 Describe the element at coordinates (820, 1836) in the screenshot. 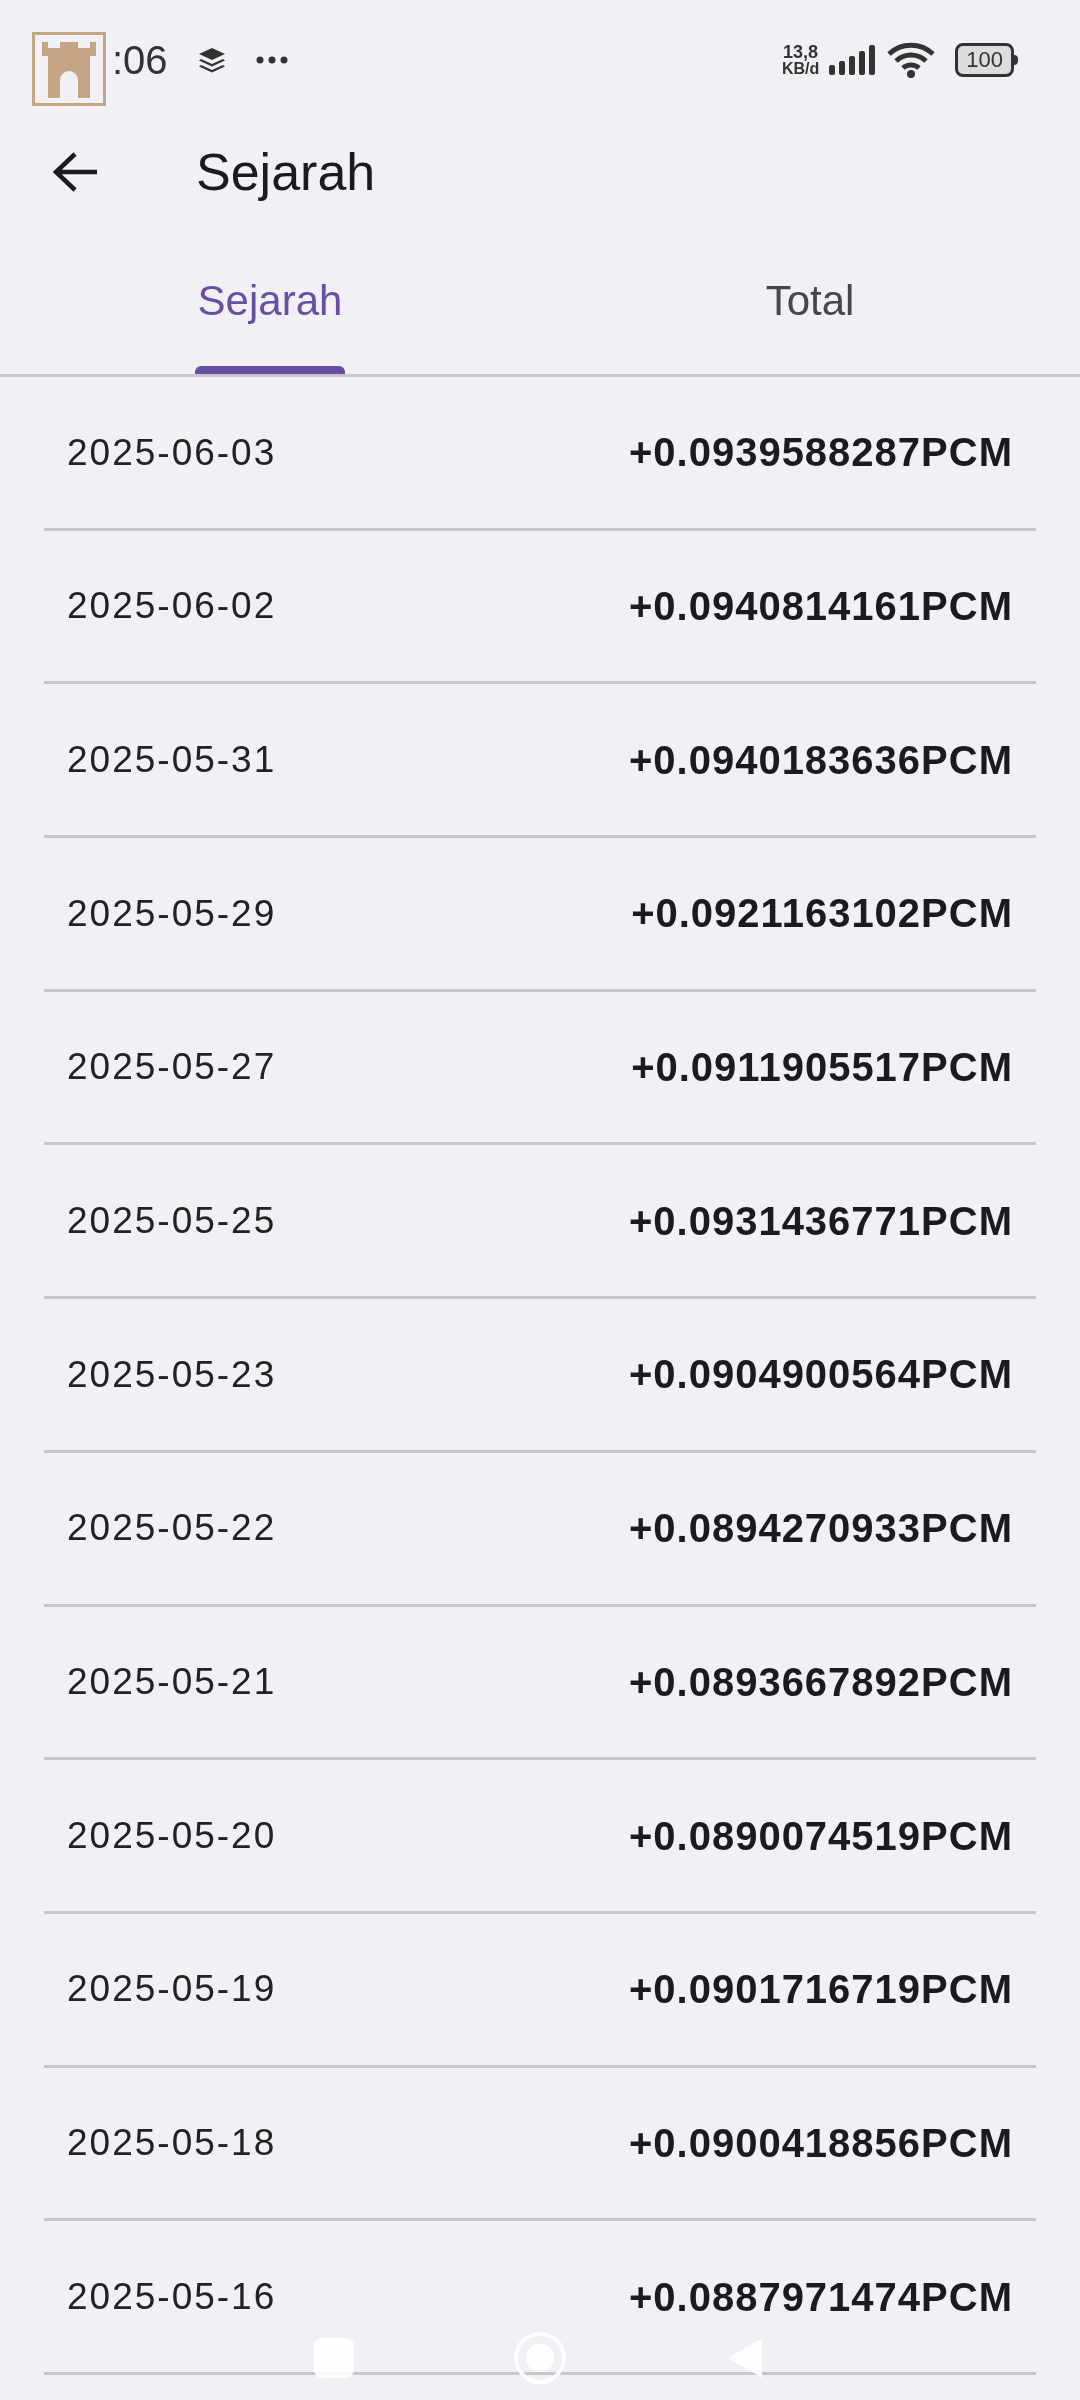

I see `amount-text: +0.0890074519PCM` at that location.